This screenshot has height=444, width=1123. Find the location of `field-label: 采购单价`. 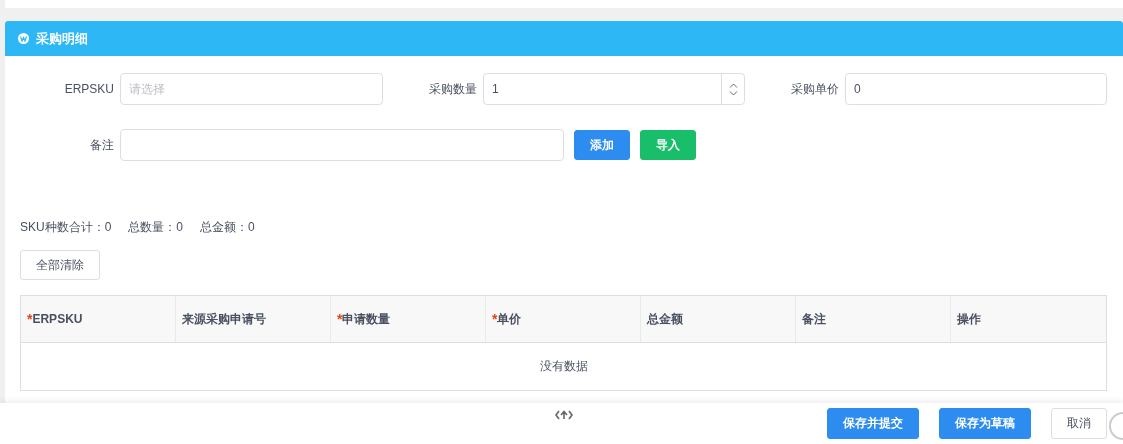

field-label: 采购单价 is located at coordinates (815, 89).